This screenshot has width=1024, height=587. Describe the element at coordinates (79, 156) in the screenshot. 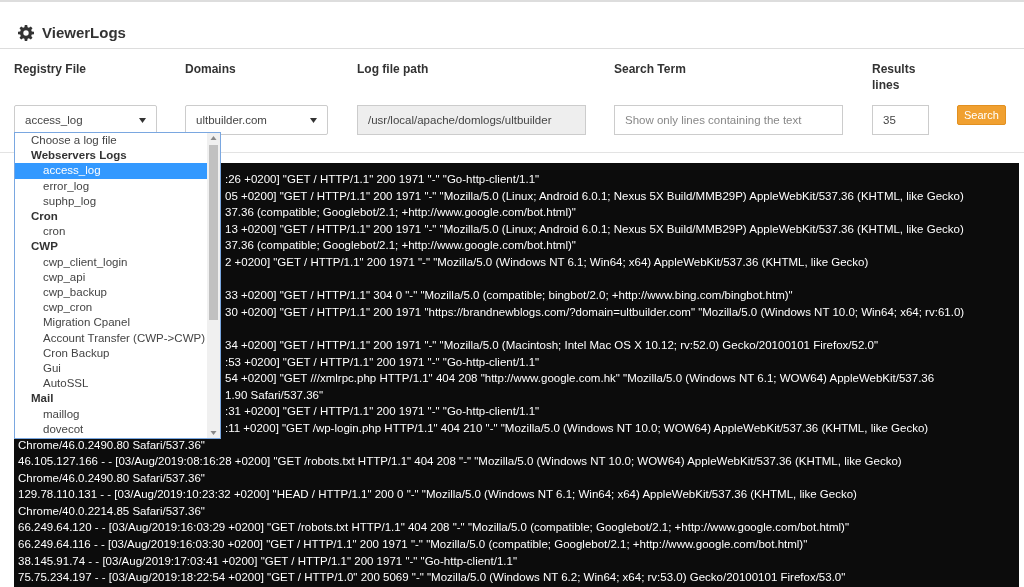

I see `option-group-label: Webservers Logs` at that location.